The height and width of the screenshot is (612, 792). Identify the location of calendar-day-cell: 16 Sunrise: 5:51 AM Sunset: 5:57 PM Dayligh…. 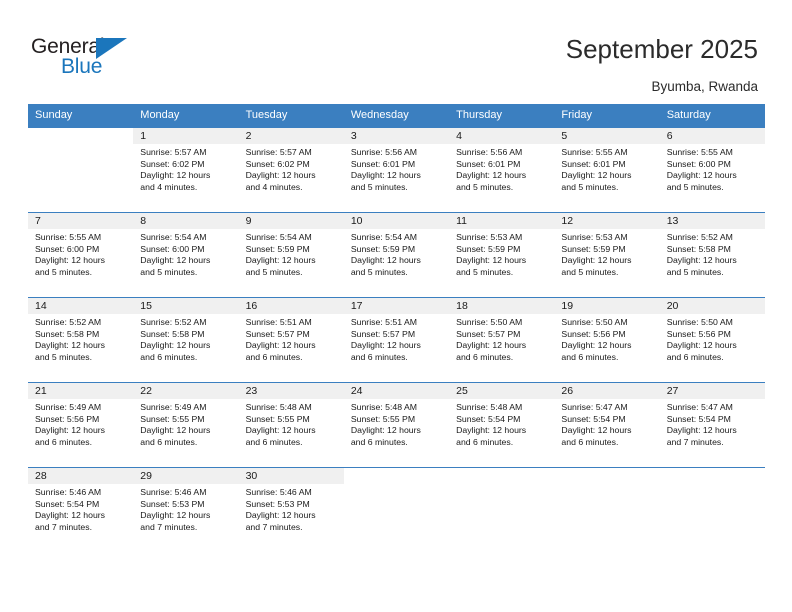
(291, 340).